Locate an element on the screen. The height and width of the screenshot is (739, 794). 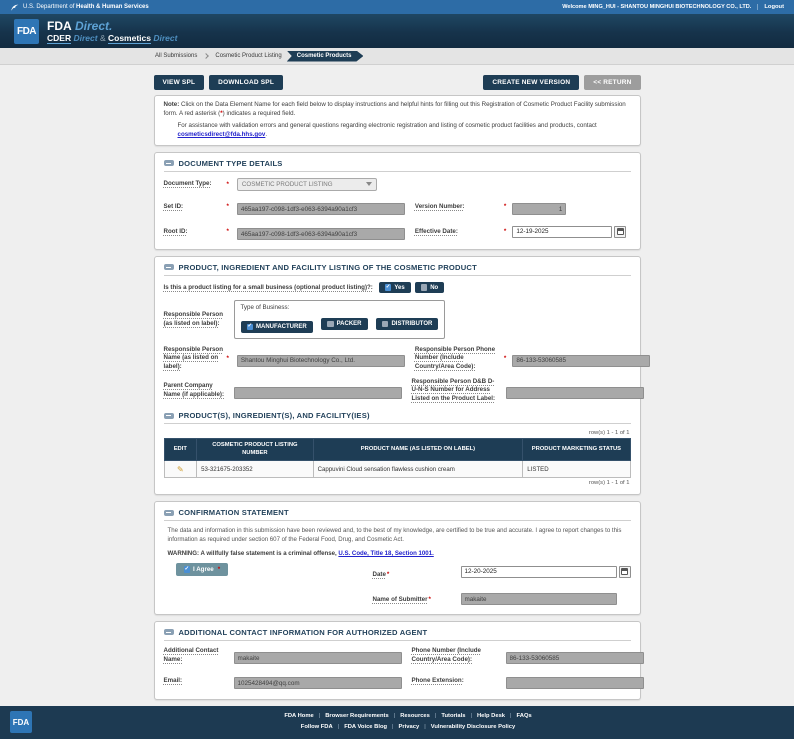
checkbox-checked-icon is located at coordinates (388, 287).